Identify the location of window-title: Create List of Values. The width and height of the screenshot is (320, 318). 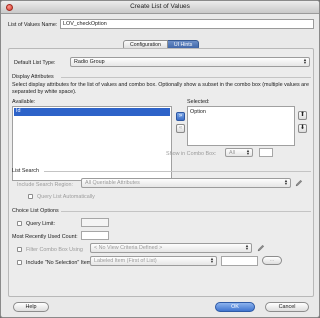
(160, 6).